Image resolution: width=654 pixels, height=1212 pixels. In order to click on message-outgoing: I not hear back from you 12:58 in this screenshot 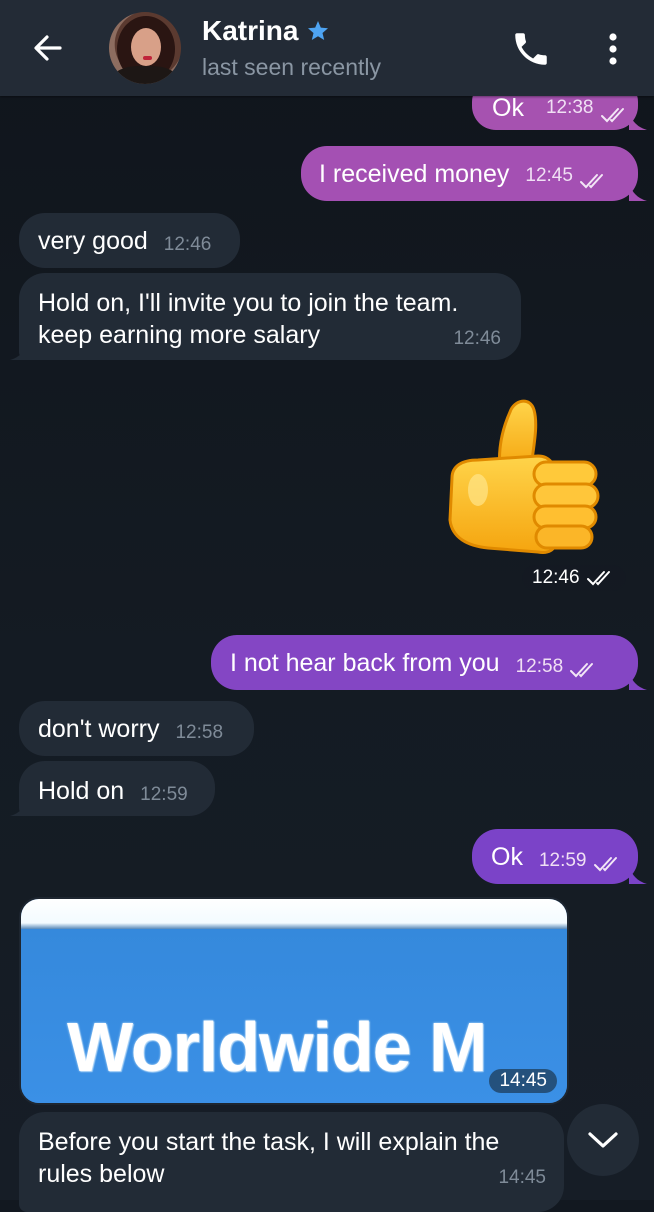, I will do `click(429, 662)`.